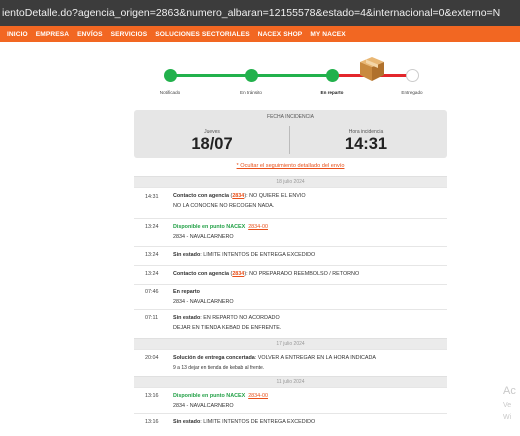 The image size is (520, 436). What do you see at coordinates (17, 34) in the screenshot?
I see `nav-item-inicio: INICIO` at bounding box center [17, 34].